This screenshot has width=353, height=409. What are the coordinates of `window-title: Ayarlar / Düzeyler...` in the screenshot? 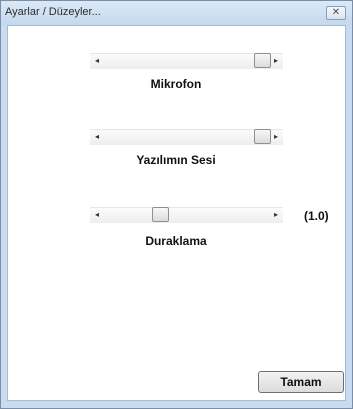 It's located at (53, 12).